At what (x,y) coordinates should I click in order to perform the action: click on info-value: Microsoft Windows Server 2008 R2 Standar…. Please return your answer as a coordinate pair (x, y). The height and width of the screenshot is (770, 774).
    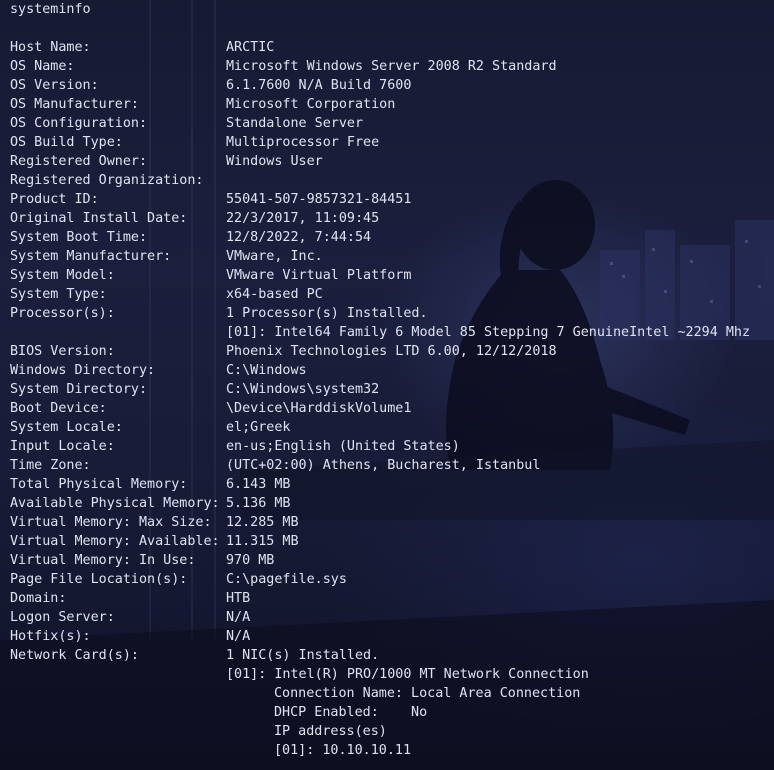
    Looking at the image, I should click on (391, 66).